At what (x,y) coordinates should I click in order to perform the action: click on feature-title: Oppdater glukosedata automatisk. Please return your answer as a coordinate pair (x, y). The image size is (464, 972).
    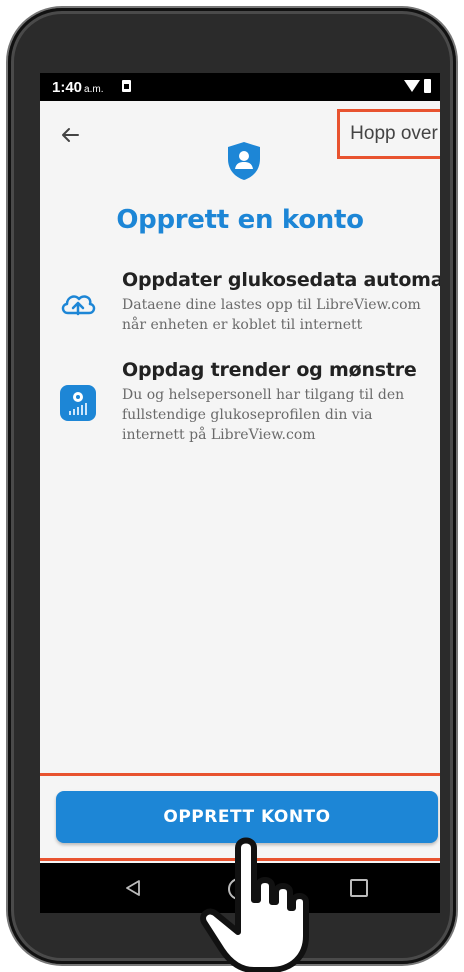
    Looking at the image, I should click on (281, 280).